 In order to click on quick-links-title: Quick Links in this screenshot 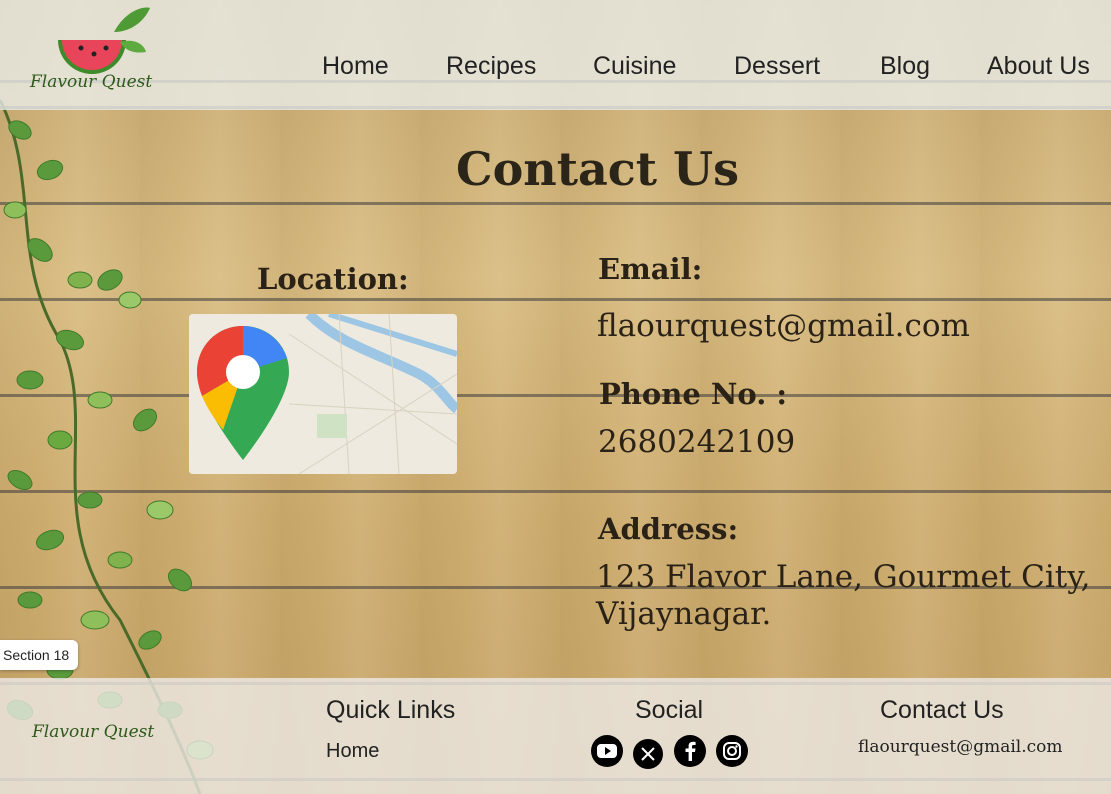, I will do `click(391, 710)`.